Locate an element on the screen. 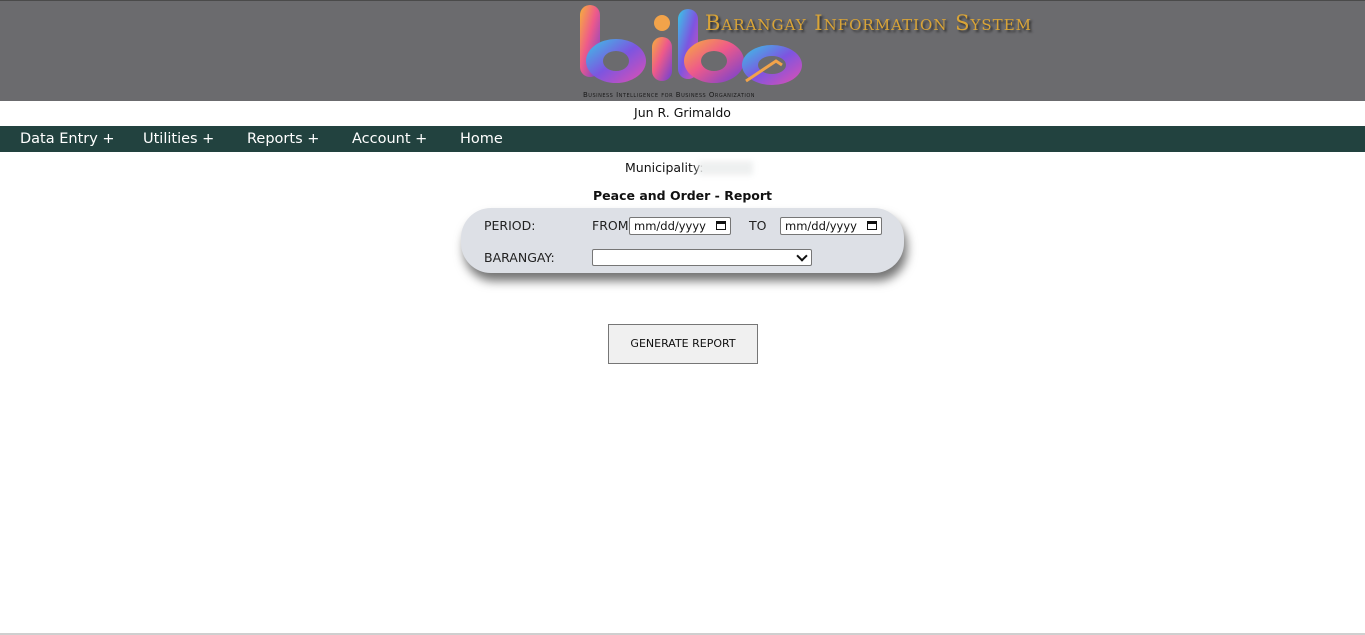 The height and width of the screenshot is (635, 1365). municipality-value-redacted is located at coordinates (725, 168).